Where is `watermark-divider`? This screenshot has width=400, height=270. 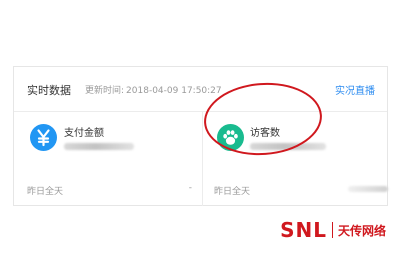 watermark-divider is located at coordinates (332, 230).